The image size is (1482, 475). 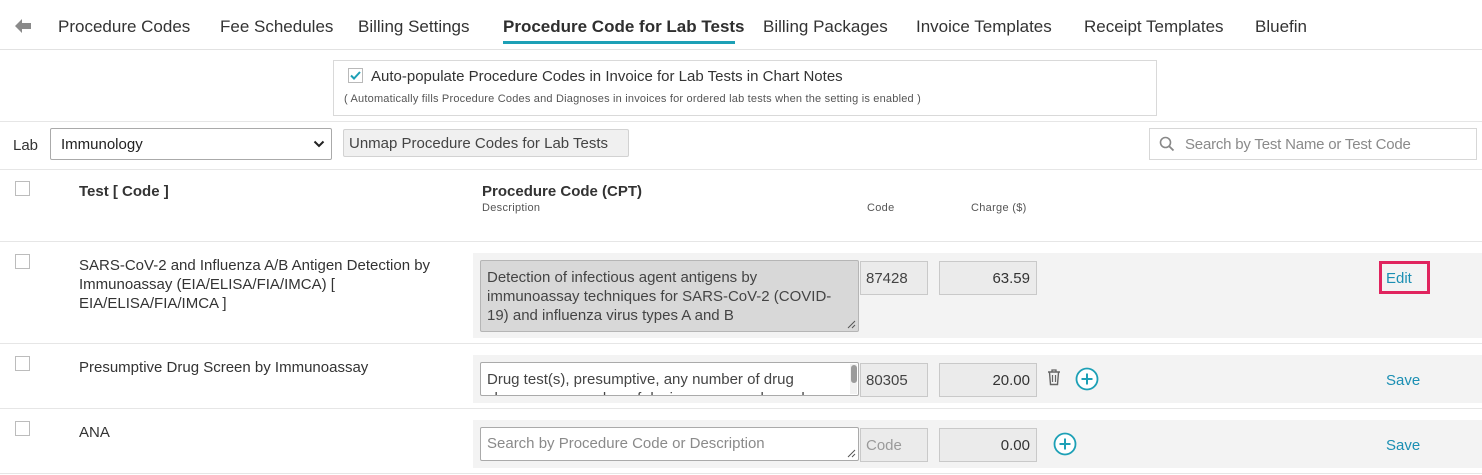 I want to click on tab-billing-packages: Billing Packages, so click(x=825, y=27).